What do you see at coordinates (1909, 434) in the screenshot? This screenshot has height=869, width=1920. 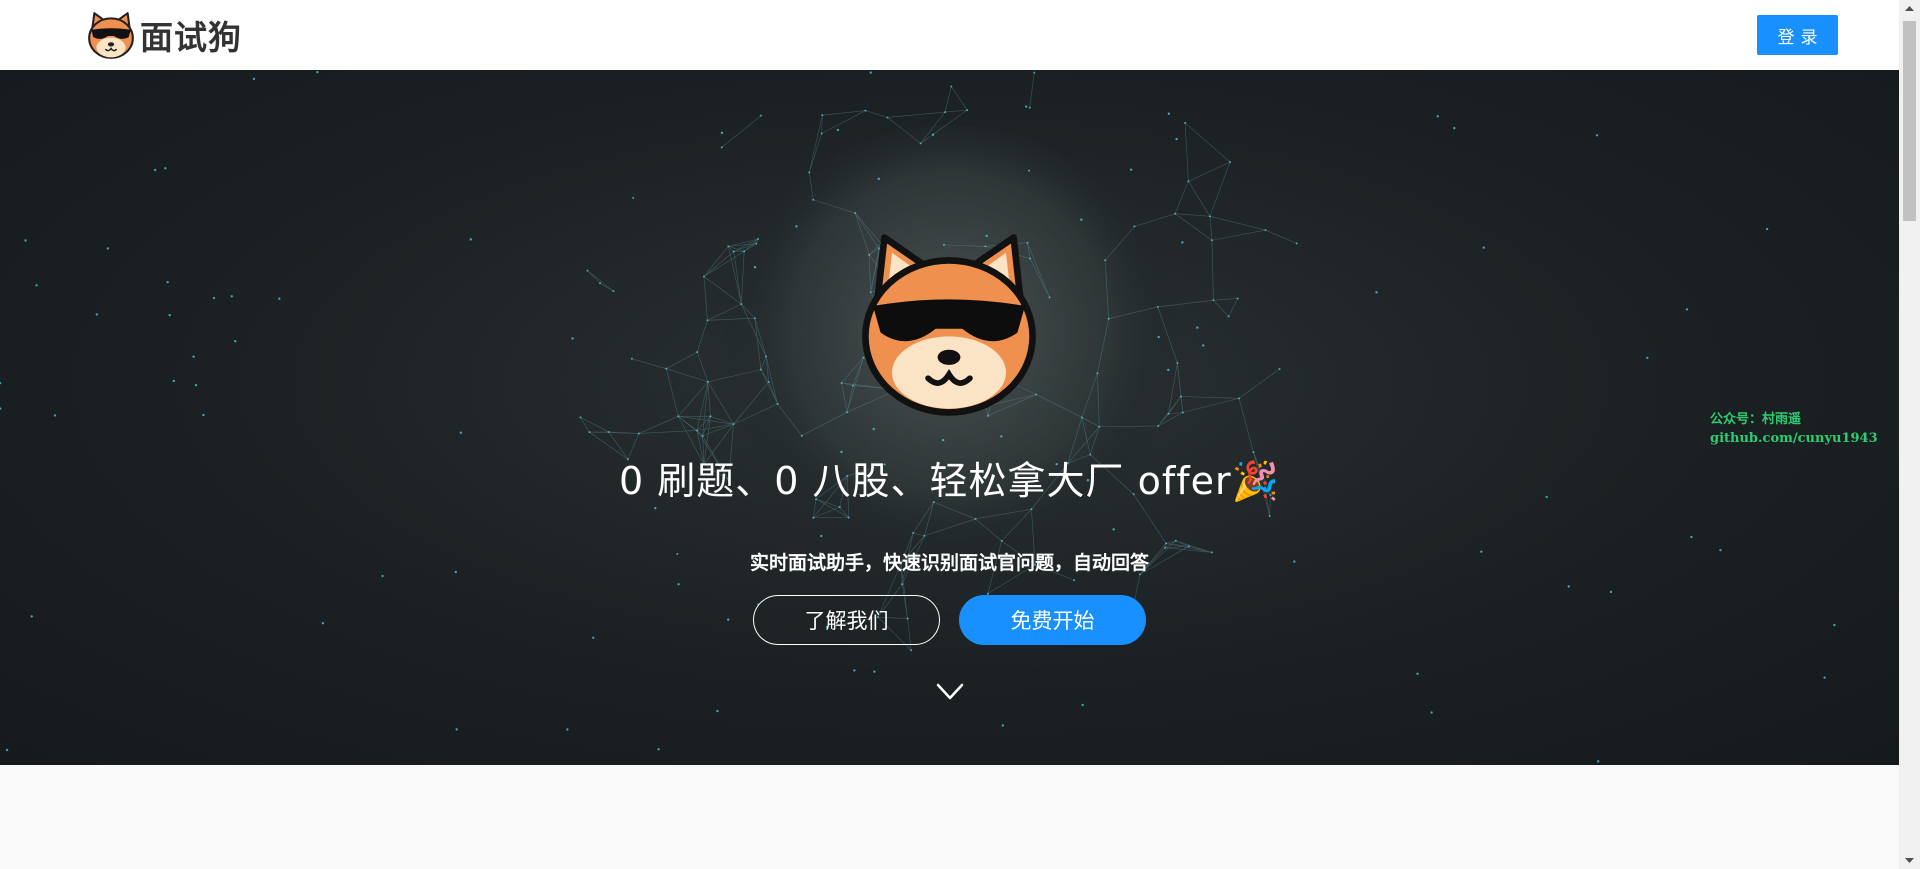 I see `page-scrollbar` at bounding box center [1909, 434].